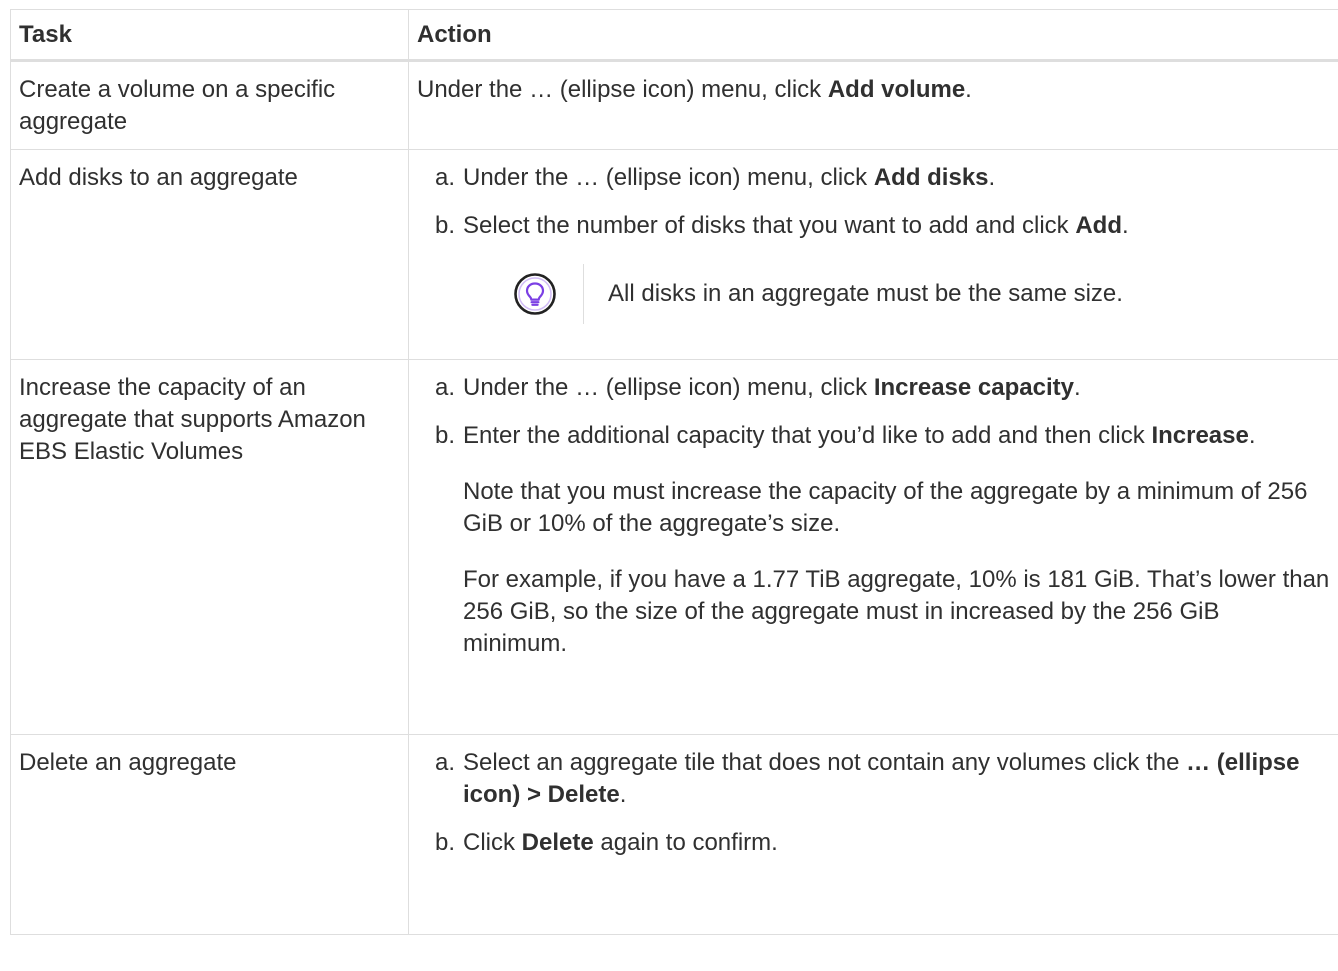  I want to click on task-cell: Delete an aggregate, so click(209, 834).